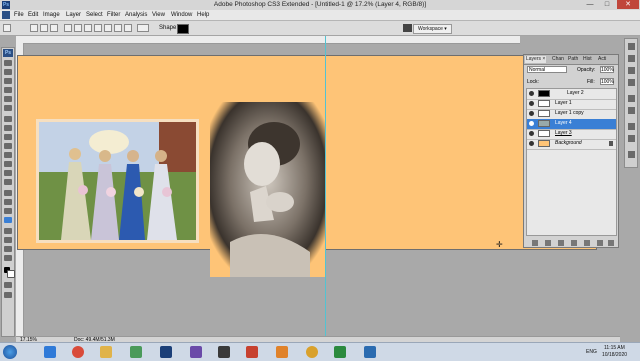 Image resolution: width=640 pixels, height=361 pixels. I want to click on swatches-icon, so click(631, 70).